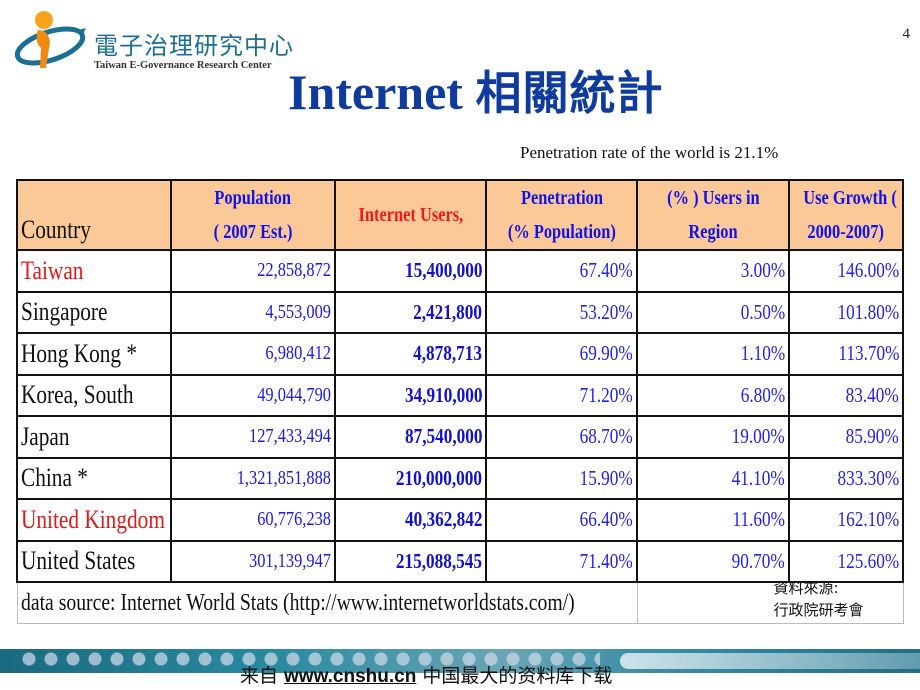 The image size is (920, 690). I want to click on cell-country: Taiwan, so click(94, 271).